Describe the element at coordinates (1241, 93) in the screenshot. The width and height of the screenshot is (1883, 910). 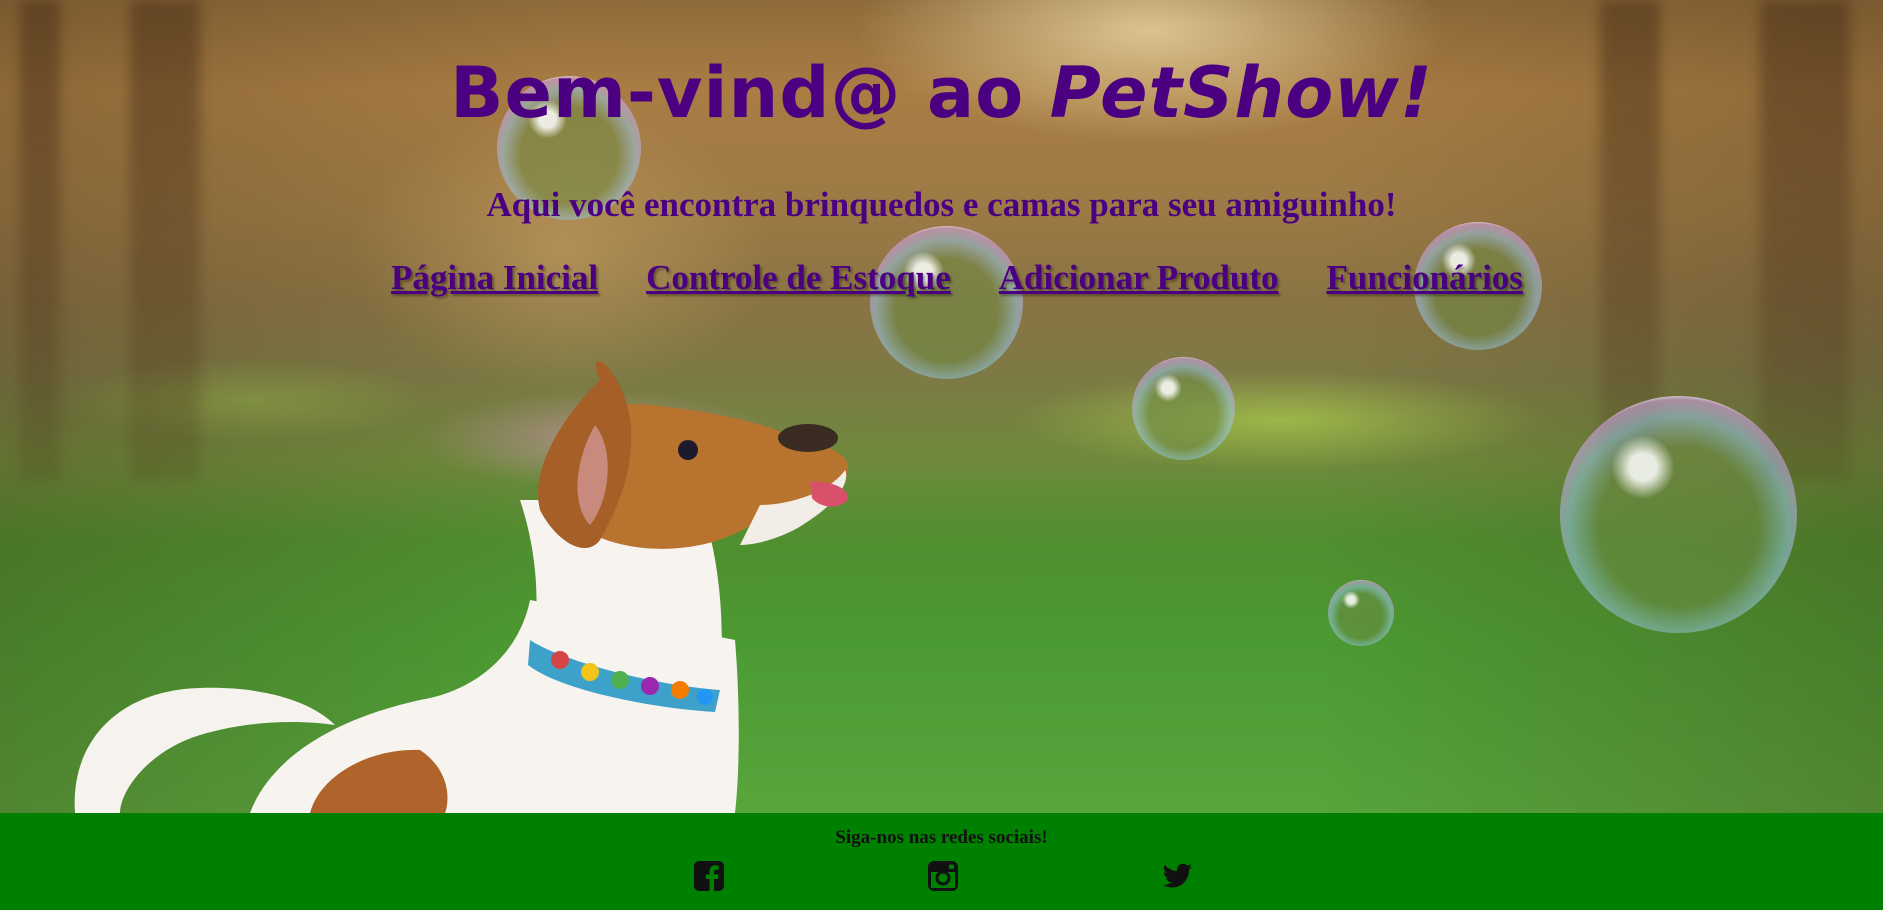
I see `title-brand: PetShow!` at that location.